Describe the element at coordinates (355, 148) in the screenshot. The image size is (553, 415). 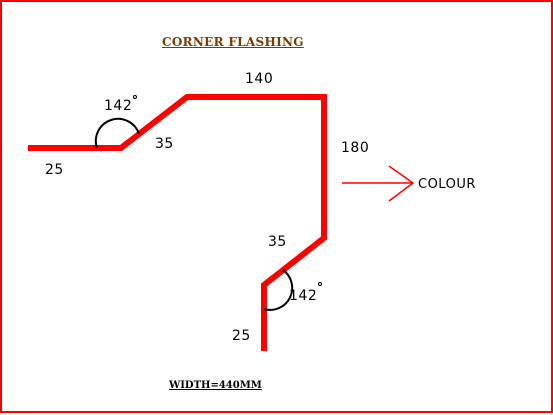
I see `dim-right-drop: 180` at that location.